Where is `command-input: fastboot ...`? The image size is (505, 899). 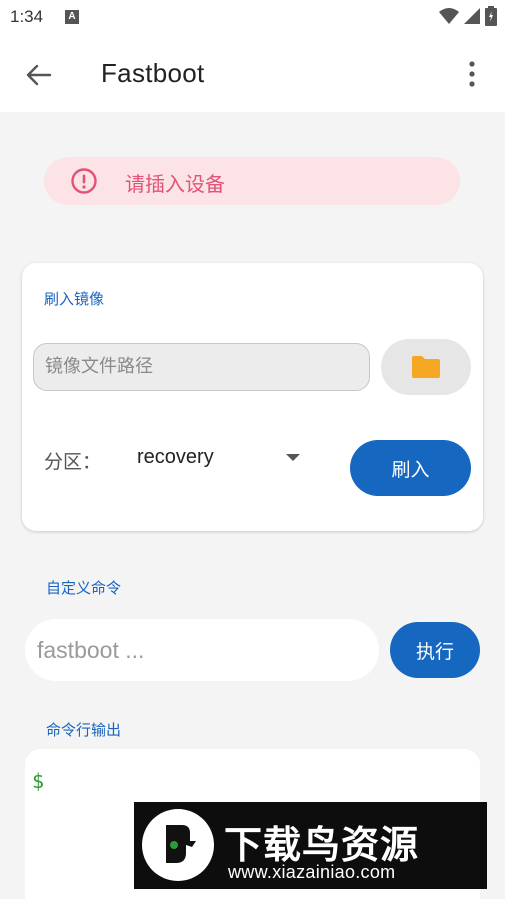
command-input: fastboot ... is located at coordinates (202, 650).